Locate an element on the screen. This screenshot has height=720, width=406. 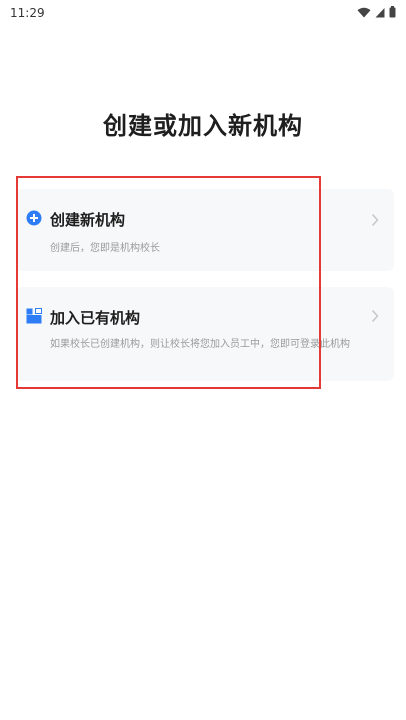
status-icons is located at coordinates (376, 12).